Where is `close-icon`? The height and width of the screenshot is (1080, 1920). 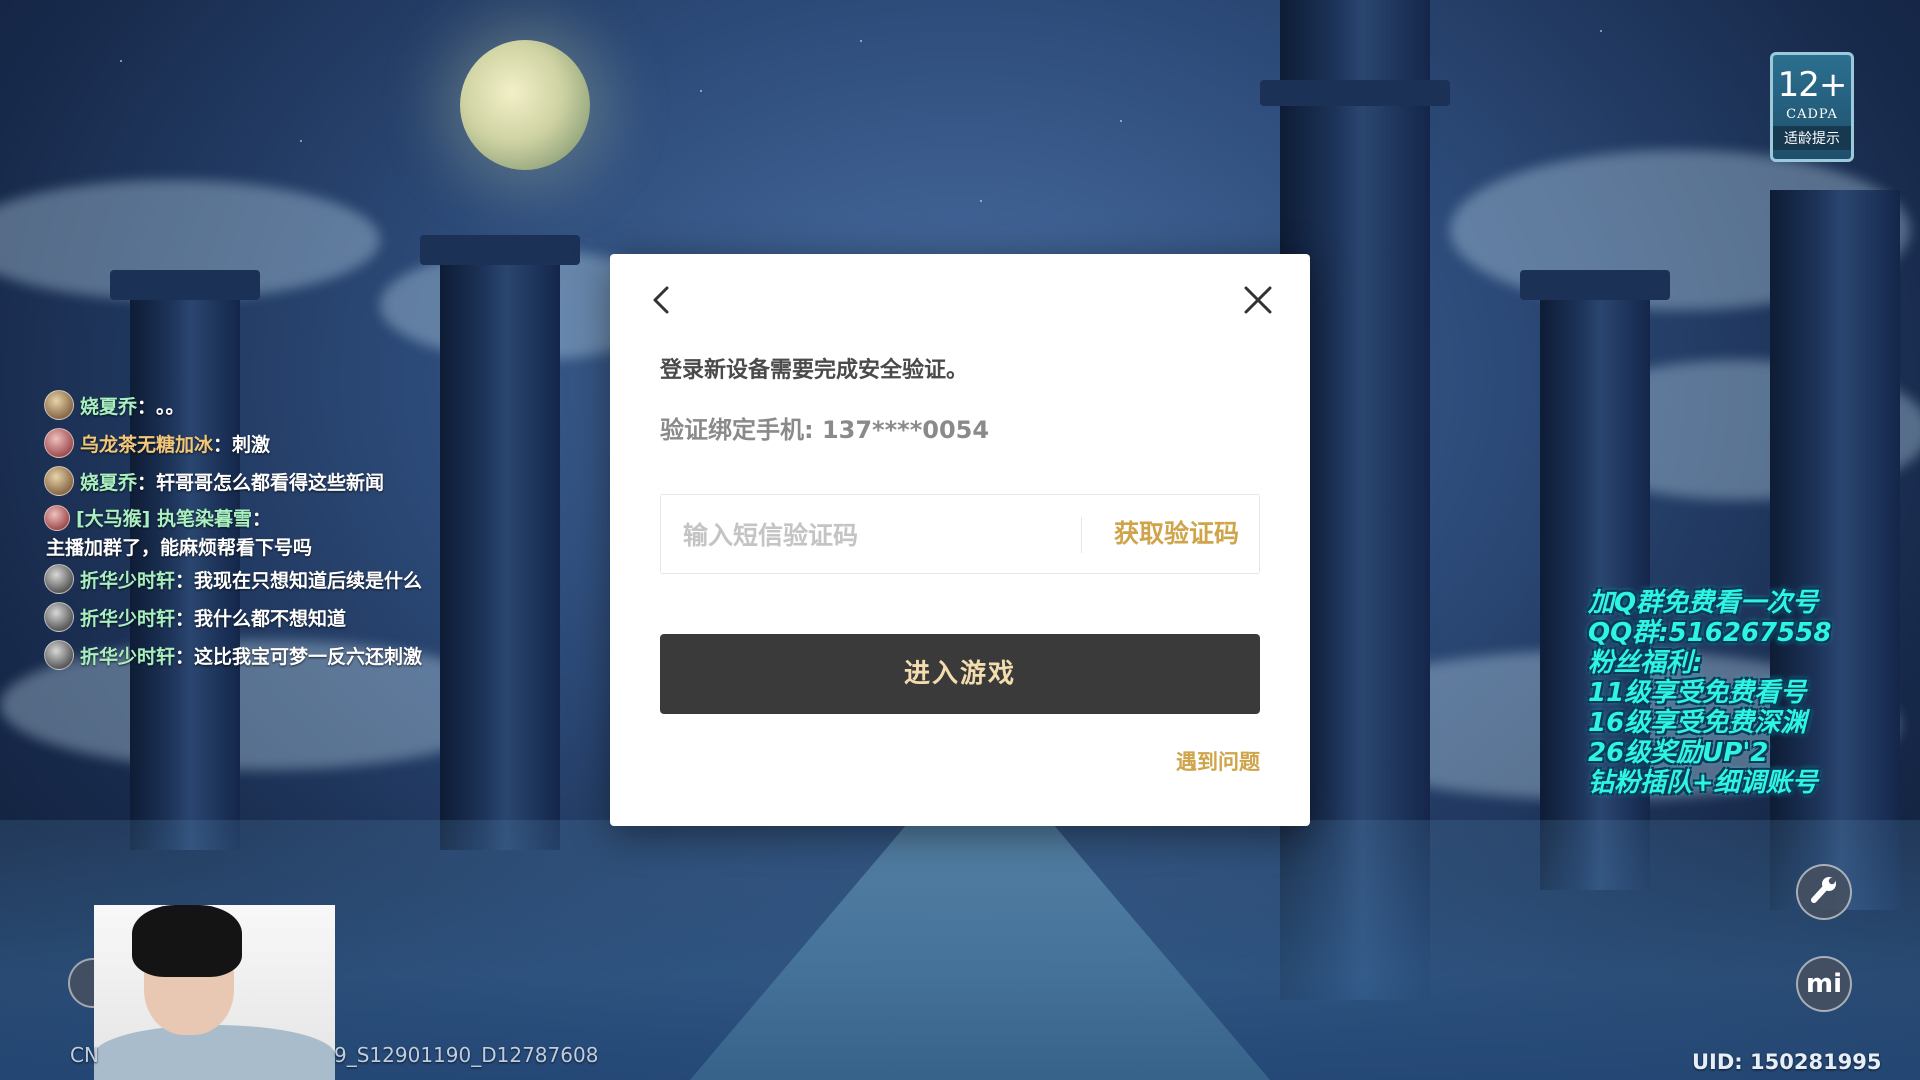
close-icon is located at coordinates (1258, 300).